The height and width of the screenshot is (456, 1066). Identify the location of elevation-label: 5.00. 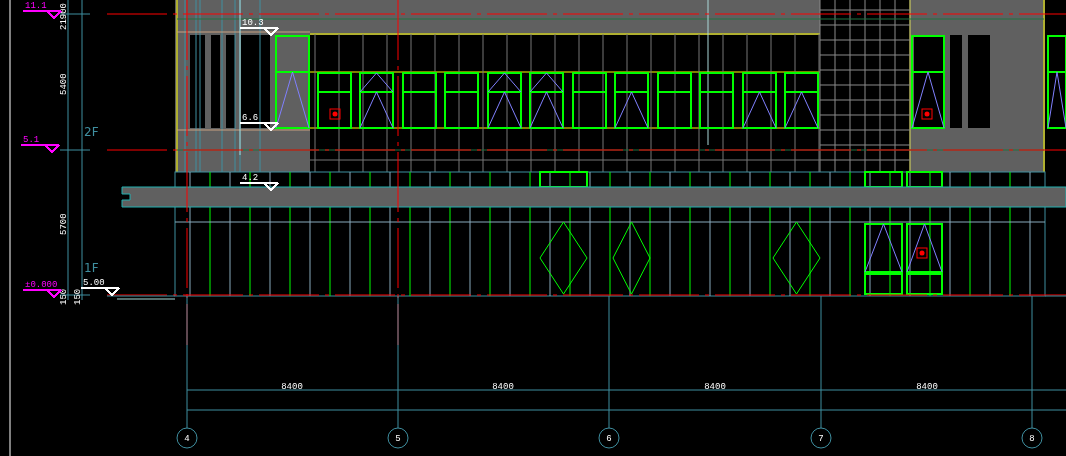
(94, 283).